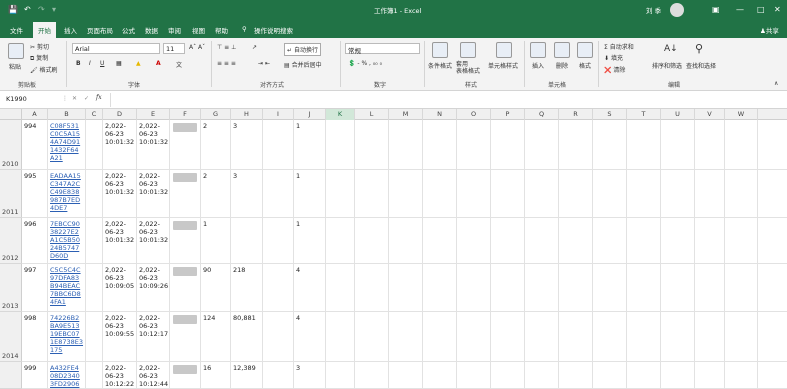 This screenshot has width=787, height=389. I want to click on number-format-select: 常规, so click(382, 49).